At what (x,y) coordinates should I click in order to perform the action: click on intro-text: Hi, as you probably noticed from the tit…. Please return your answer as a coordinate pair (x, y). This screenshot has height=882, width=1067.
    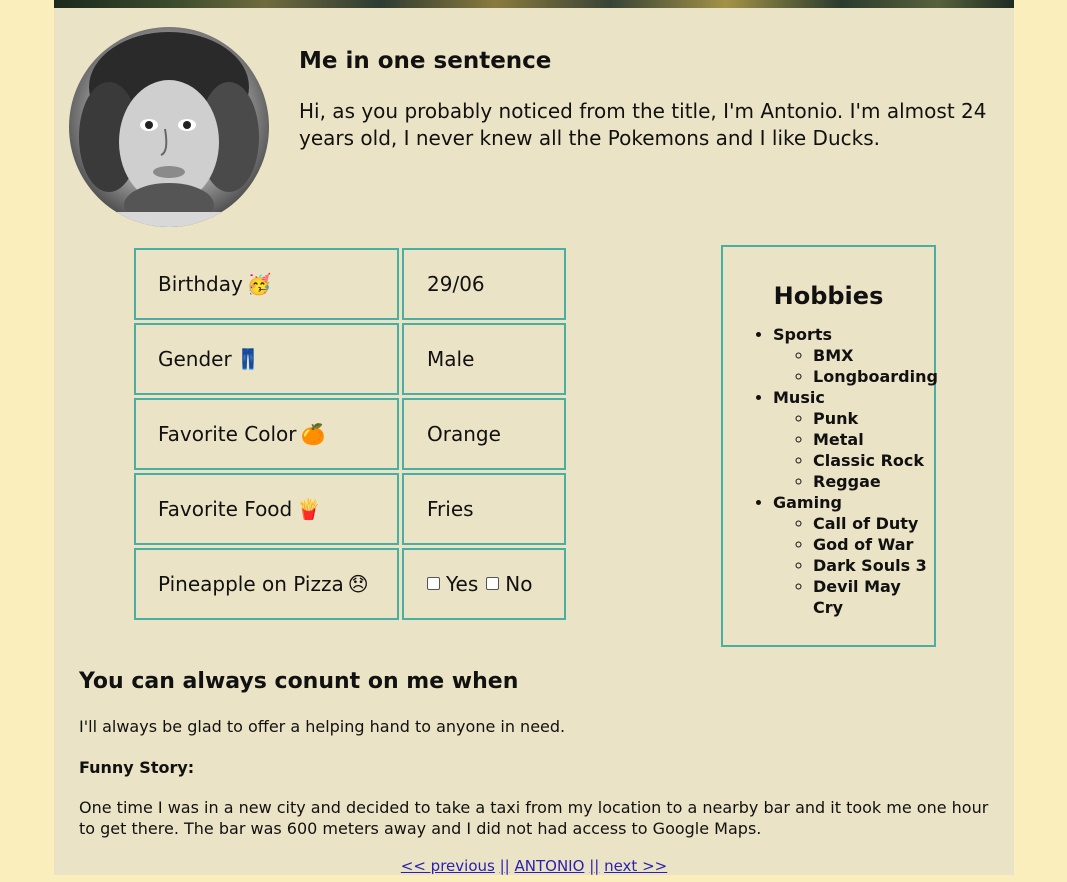
    Looking at the image, I should click on (643, 124).